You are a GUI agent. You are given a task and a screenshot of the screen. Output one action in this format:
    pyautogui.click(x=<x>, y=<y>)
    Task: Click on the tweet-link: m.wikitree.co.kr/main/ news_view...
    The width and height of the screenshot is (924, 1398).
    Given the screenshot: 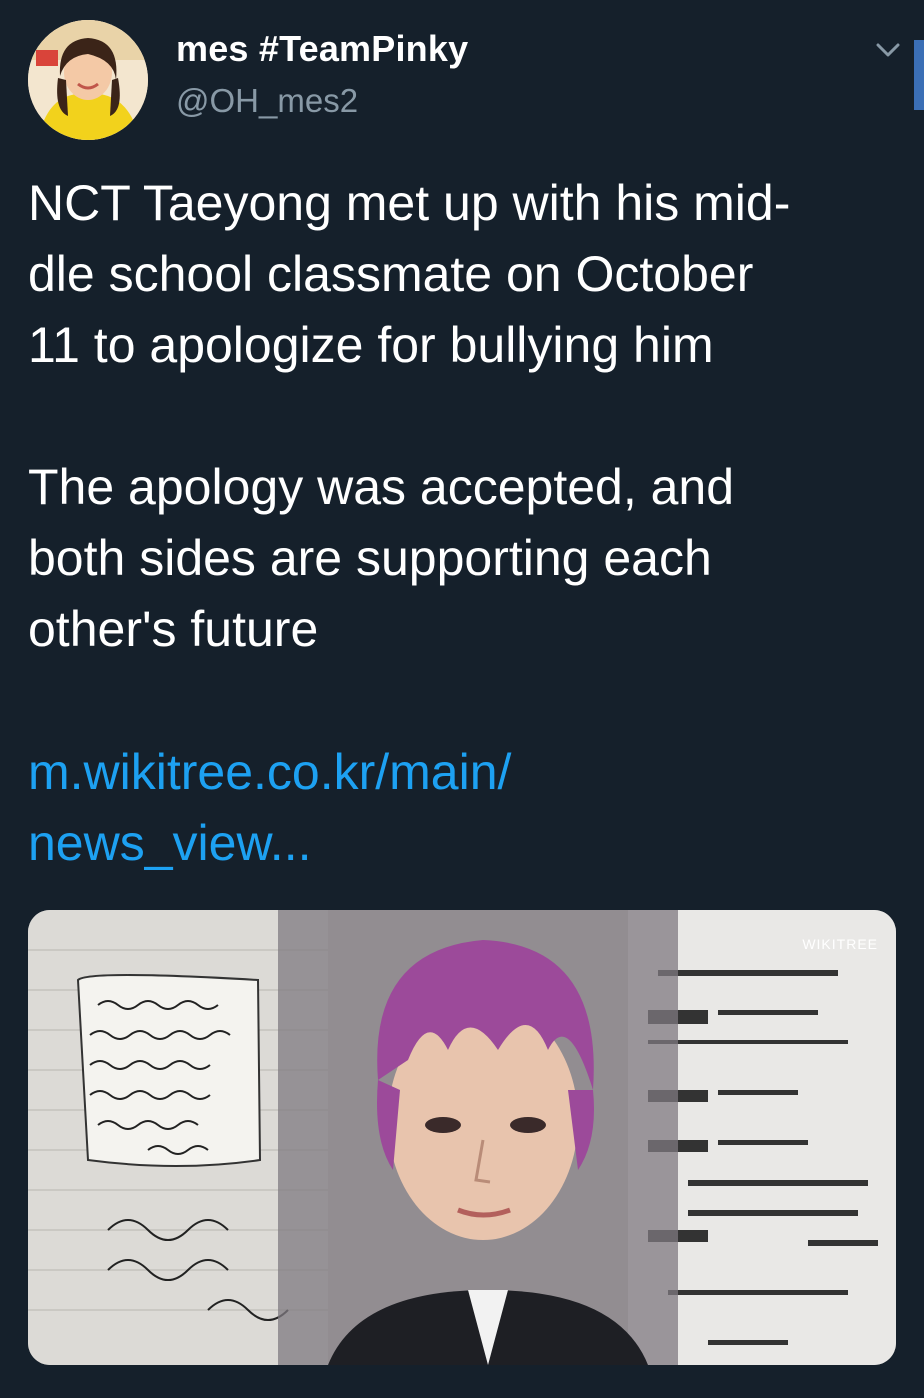 What is the action you would take?
    pyautogui.click(x=463, y=808)
    